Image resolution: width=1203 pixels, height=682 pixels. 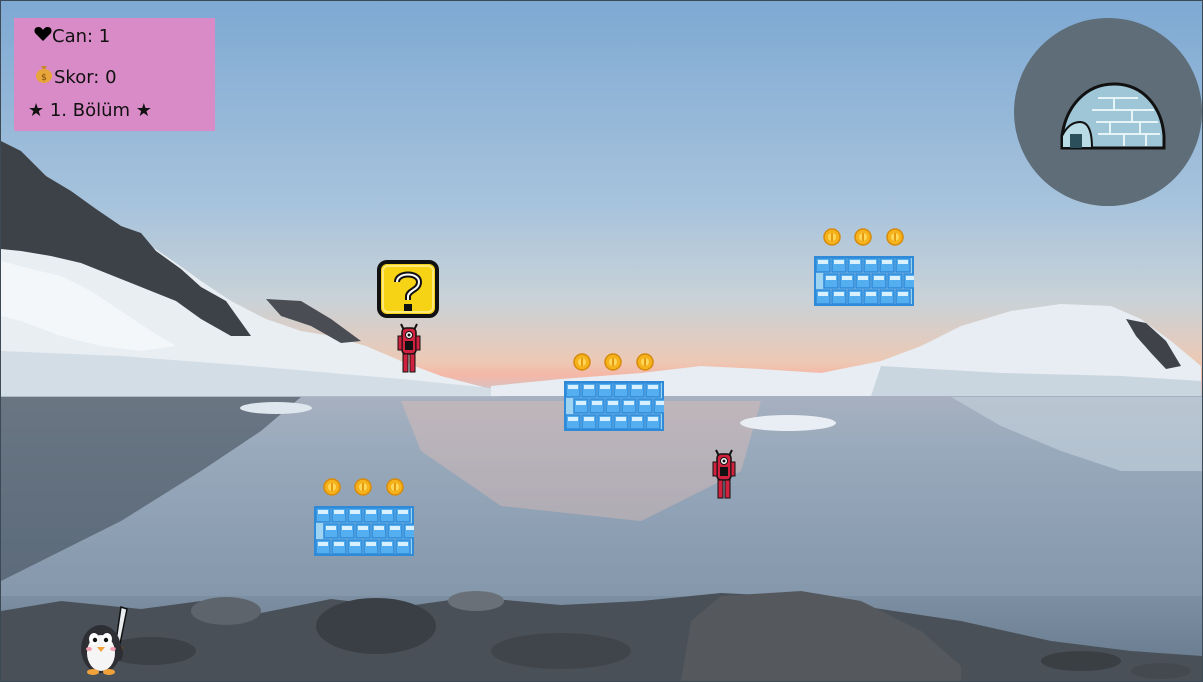 I want to click on question-block, so click(x=408, y=289).